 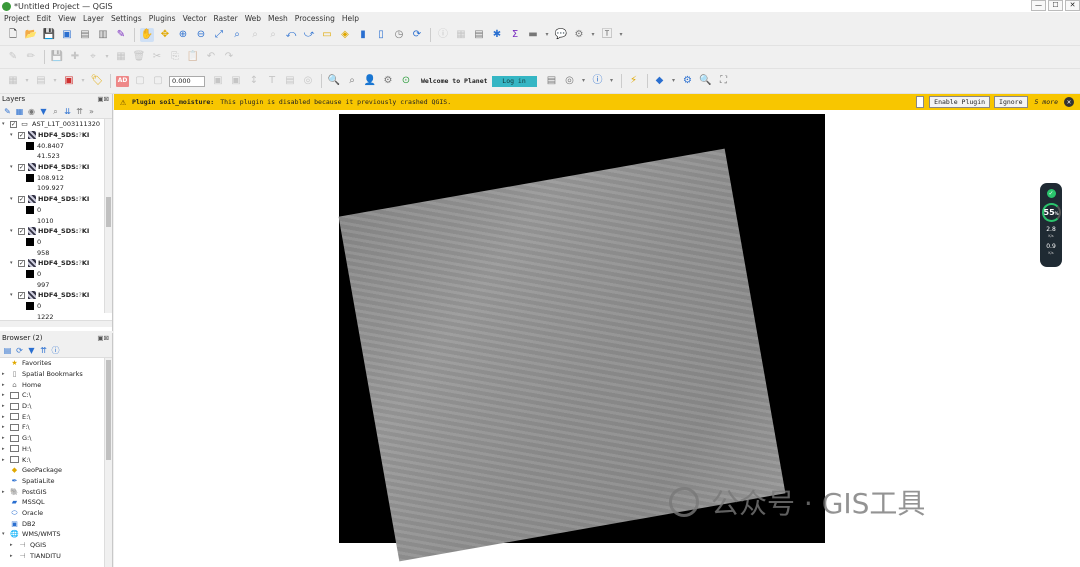 I want to click on print-layout-icon: ▤, so click(x=85, y=35).